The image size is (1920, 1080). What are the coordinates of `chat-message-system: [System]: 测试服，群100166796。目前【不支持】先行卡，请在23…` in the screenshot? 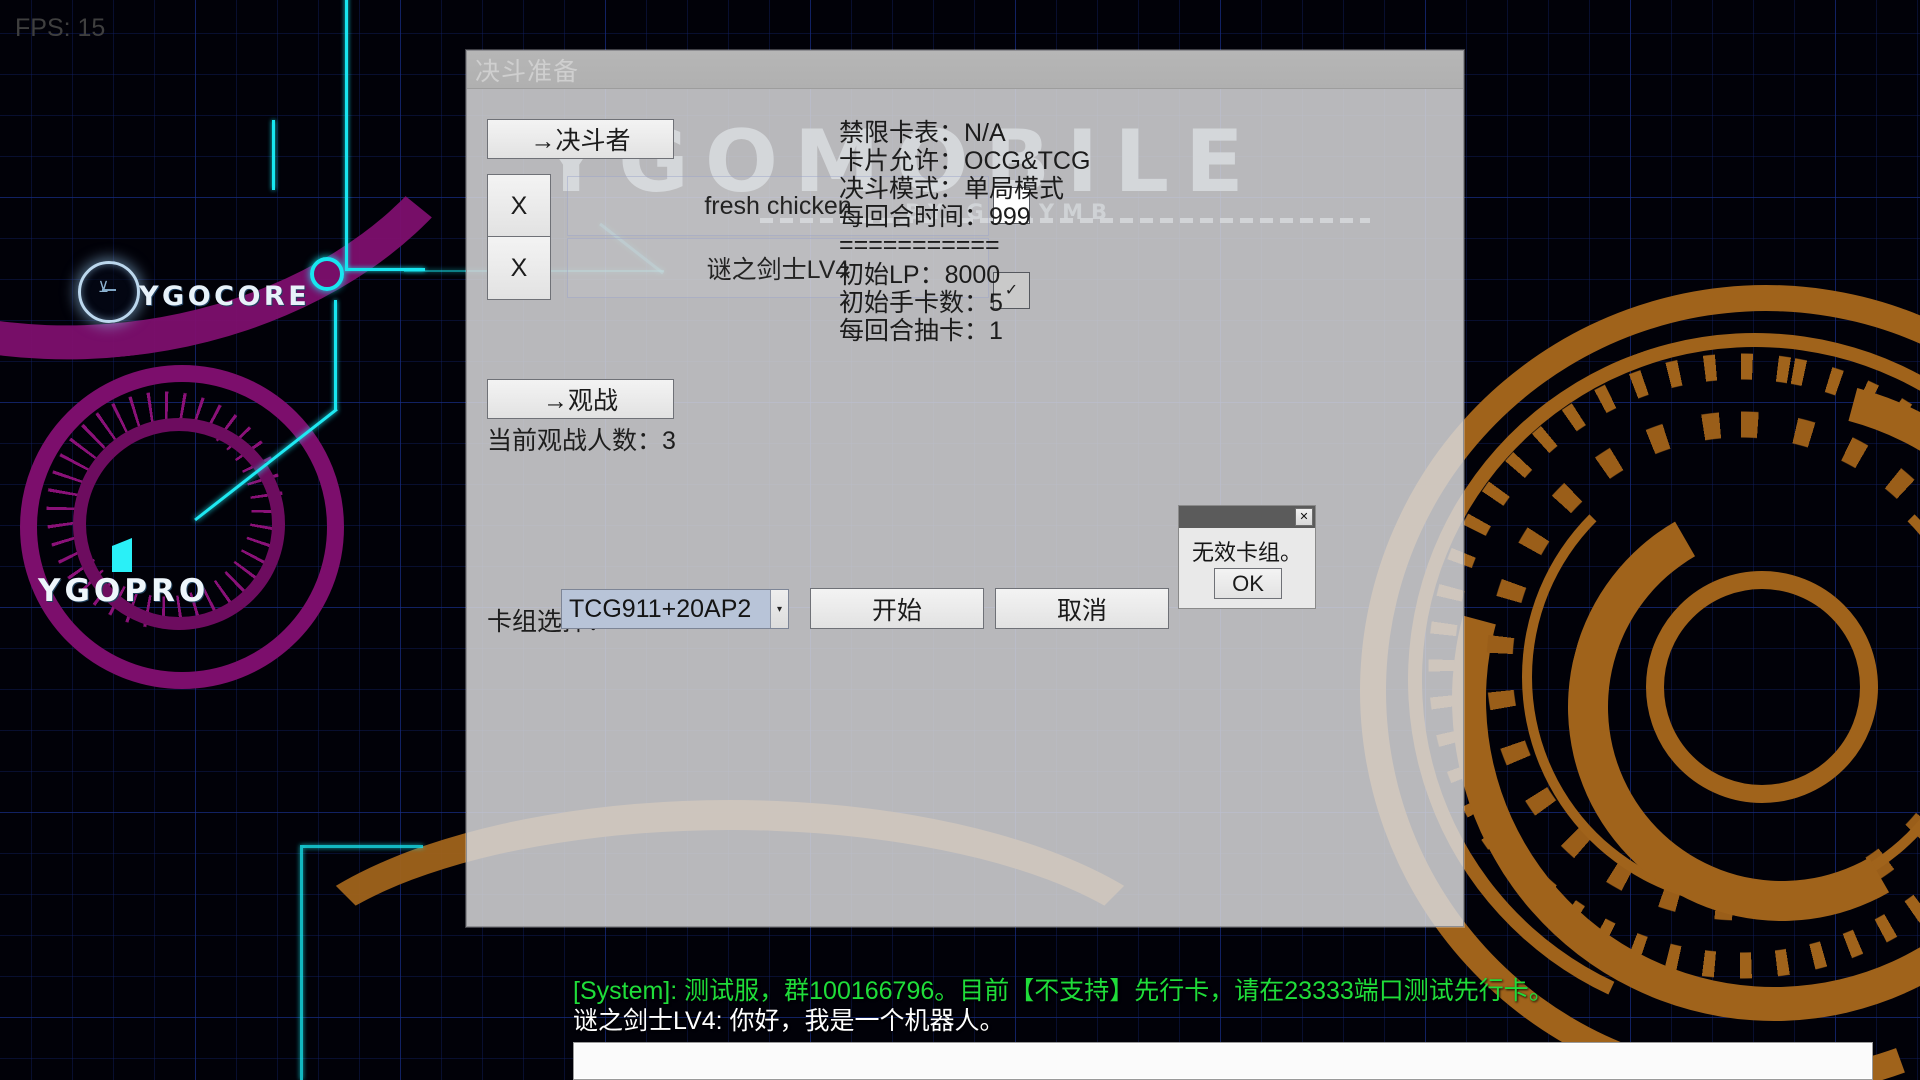 It's located at (1063, 991).